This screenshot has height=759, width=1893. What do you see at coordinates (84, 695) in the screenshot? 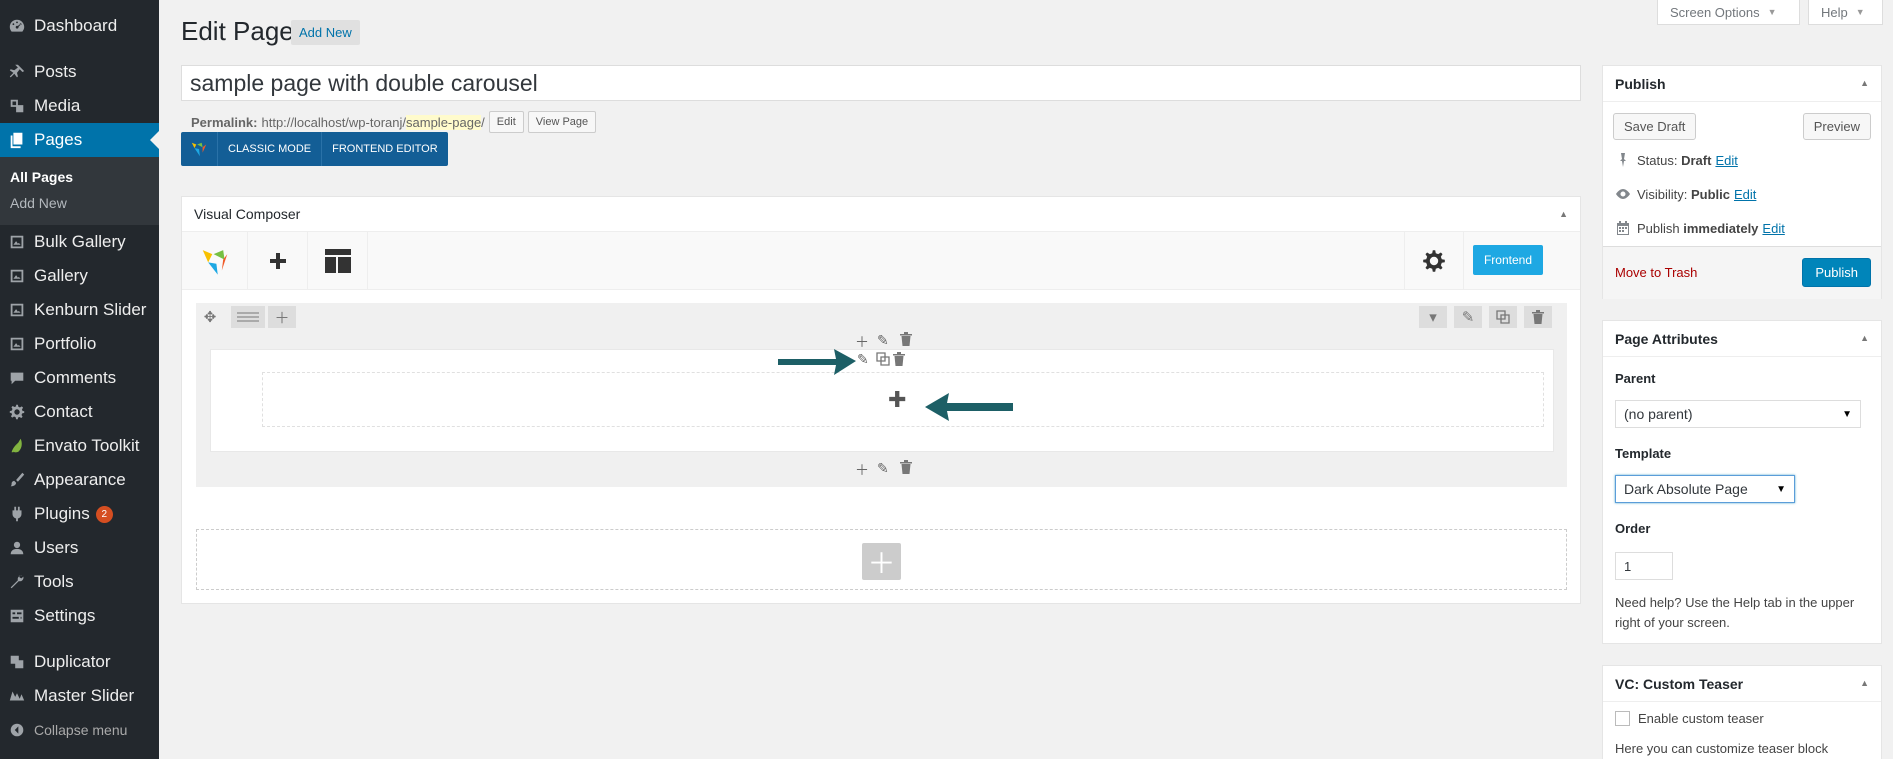
I see `sidebar-item-label: Master Slider` at bounding box center [84, 695].